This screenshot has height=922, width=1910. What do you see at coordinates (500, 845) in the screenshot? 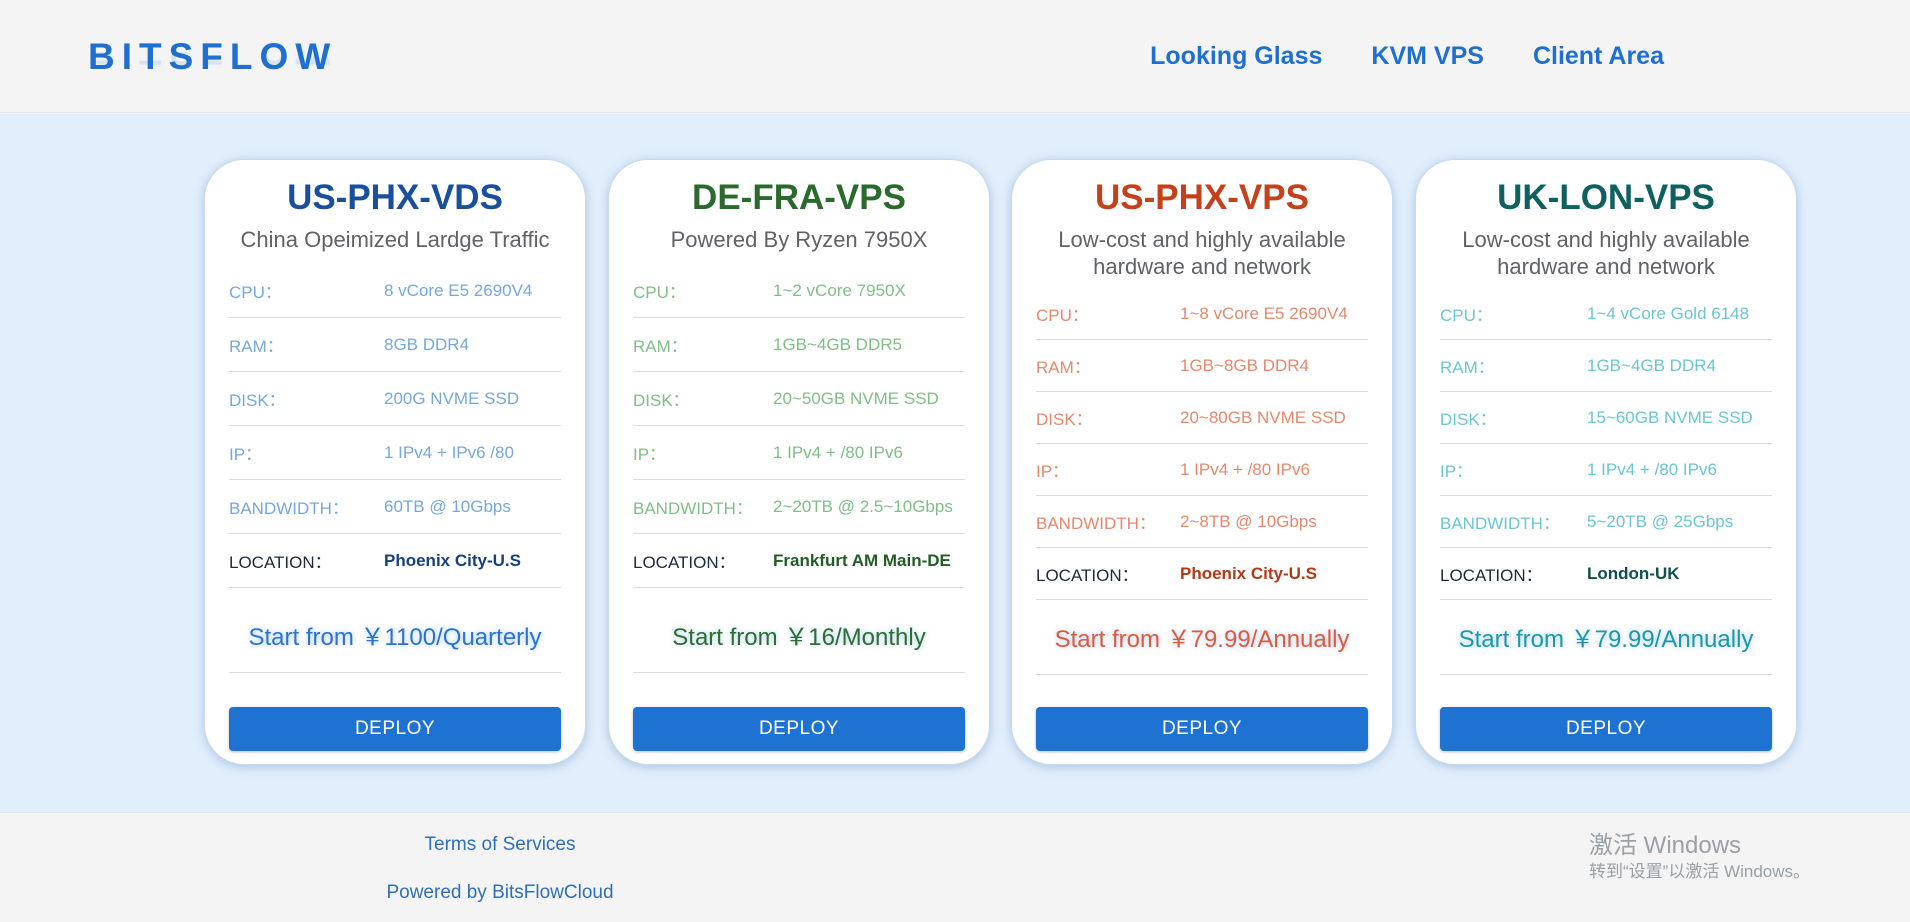
I see `terms-of-services-link: Terms of Services` at bounding box center [500, 845].